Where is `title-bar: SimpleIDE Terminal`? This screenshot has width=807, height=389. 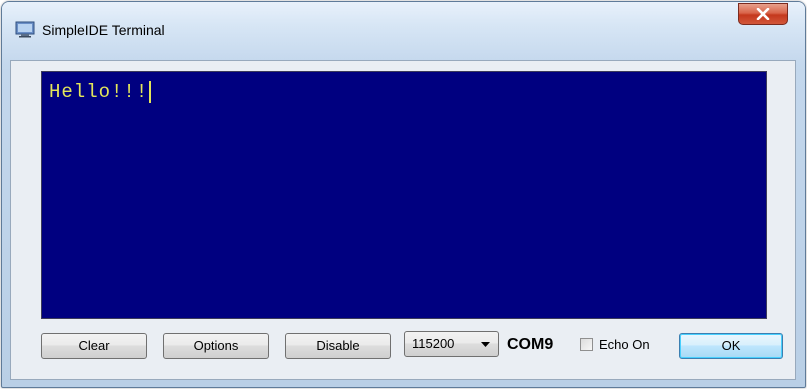 title-bar: SimpleIDE Terminal is located at coordinates (403, 31).